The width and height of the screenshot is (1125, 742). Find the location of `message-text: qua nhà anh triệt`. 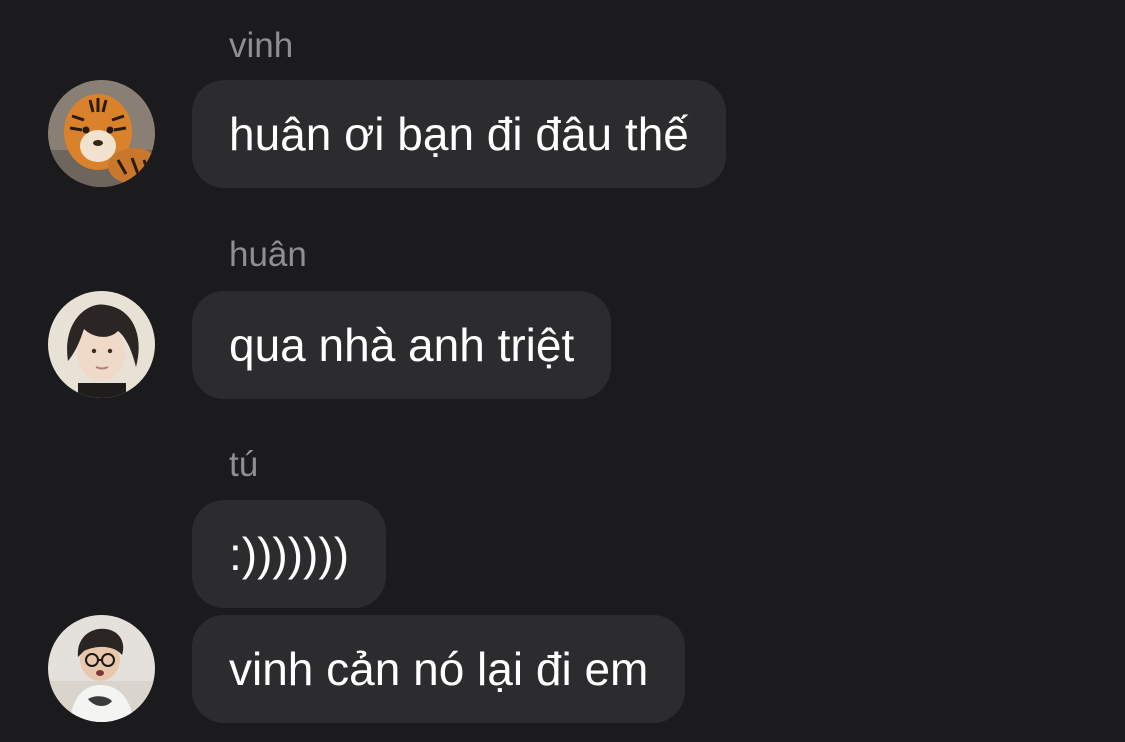

message-text: qua nhà anh triệt is located at coordinates (402, 345).